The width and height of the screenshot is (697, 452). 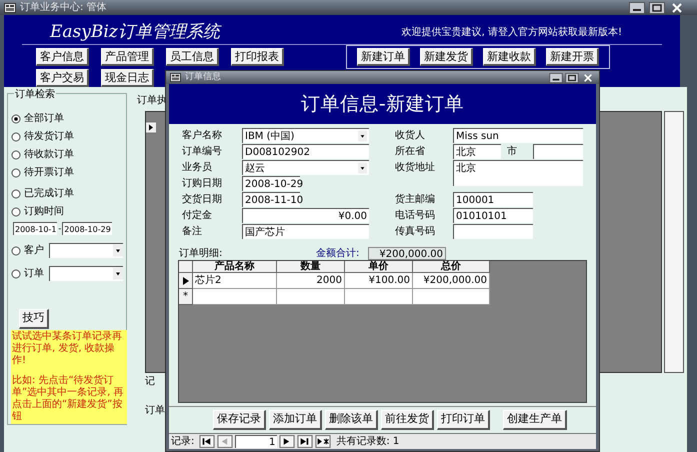 What do you see at coordinates (34, 319) in the screenshot?
I see `tips-button: 技巧` at bounding box center [34, 319].